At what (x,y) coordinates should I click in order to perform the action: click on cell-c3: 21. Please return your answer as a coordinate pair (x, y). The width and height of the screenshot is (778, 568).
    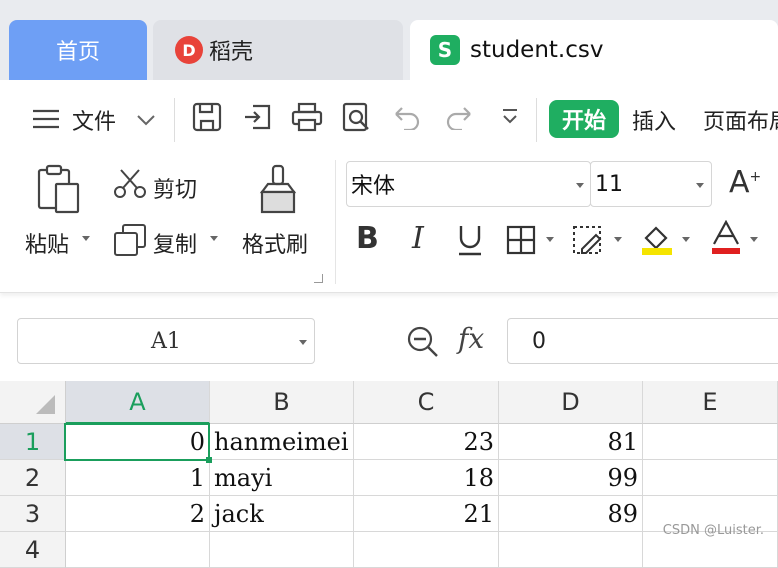
    Looking at the image, I should click on (426, 514).